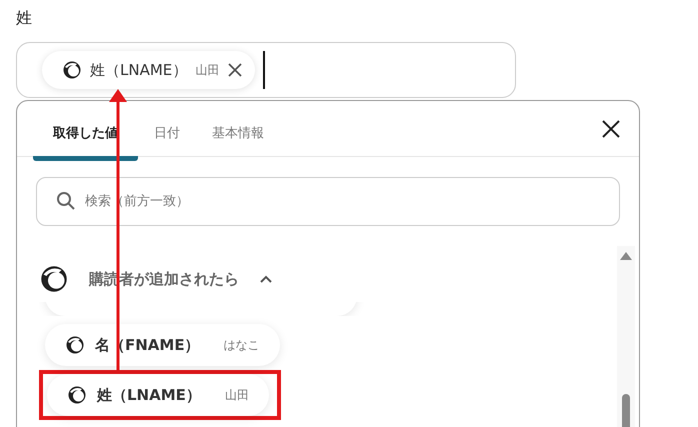 This screenshot has width=698, height=427. I want to click on list-item: 名（FNAME） はなこ, so click(162, 345).